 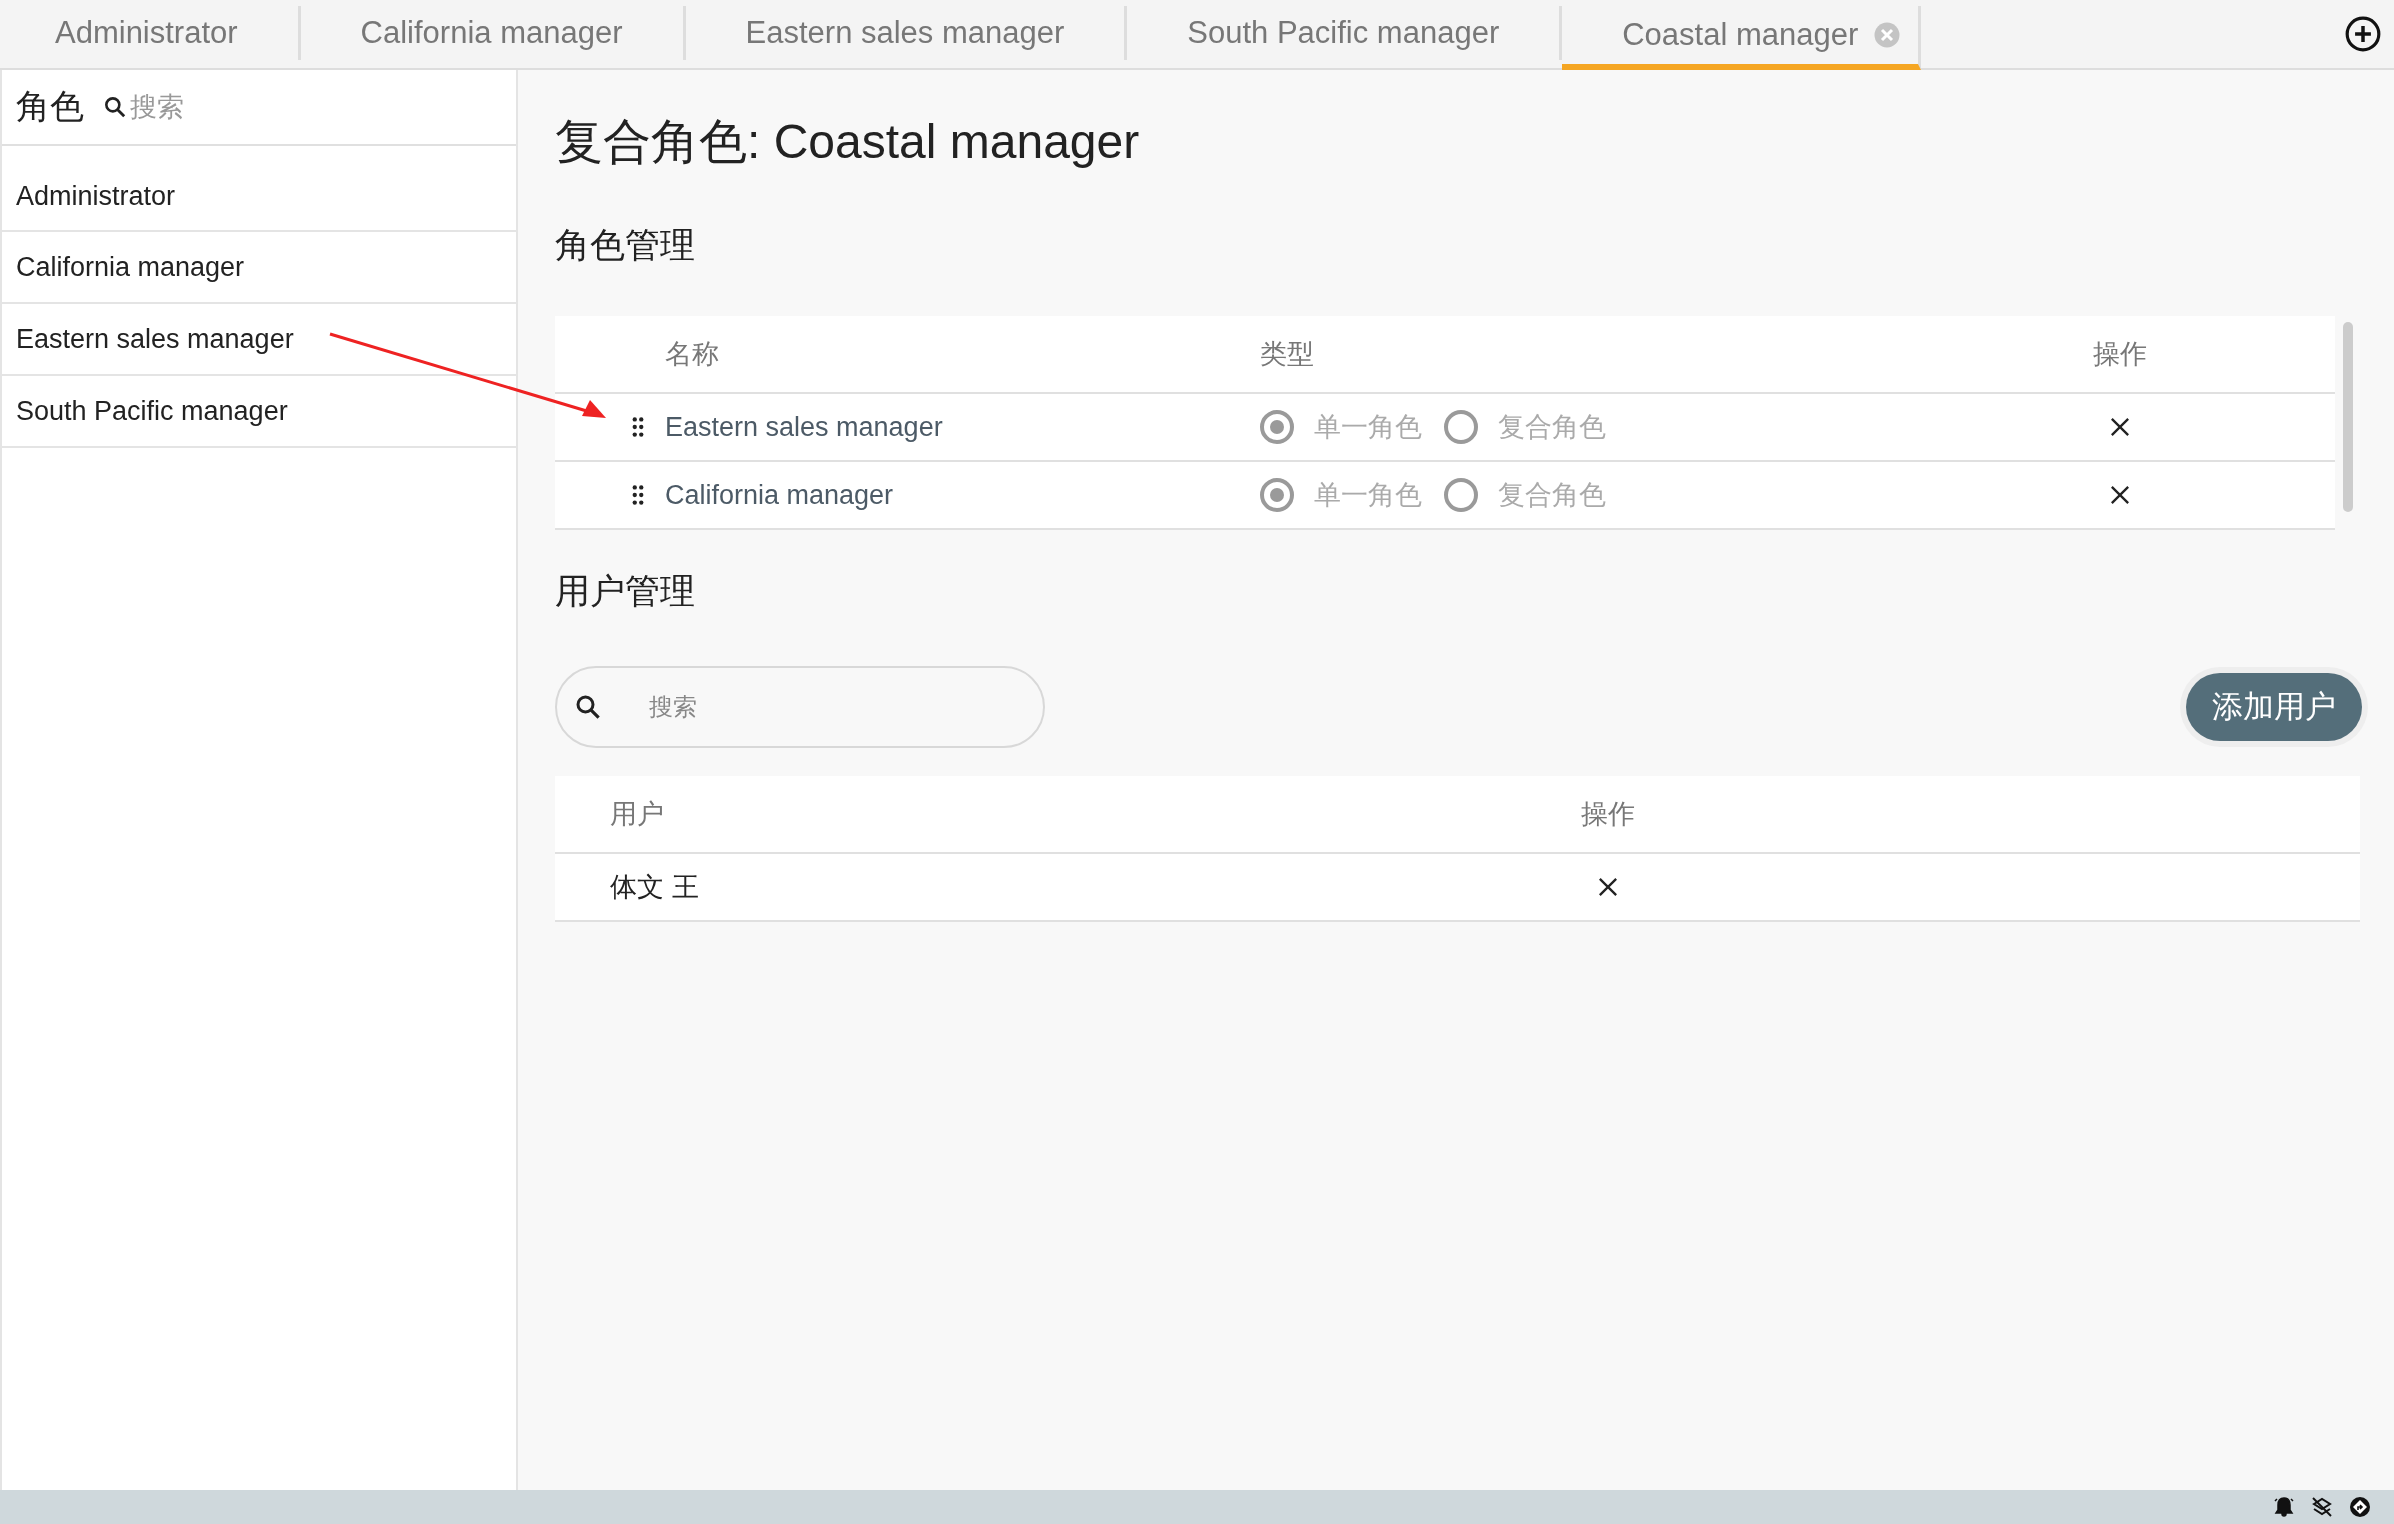 What do you see at coordinates (259, 340) in the screenshot?
I see `sidebar-item: Eastern sales manager` at bounding box center [259, 340].